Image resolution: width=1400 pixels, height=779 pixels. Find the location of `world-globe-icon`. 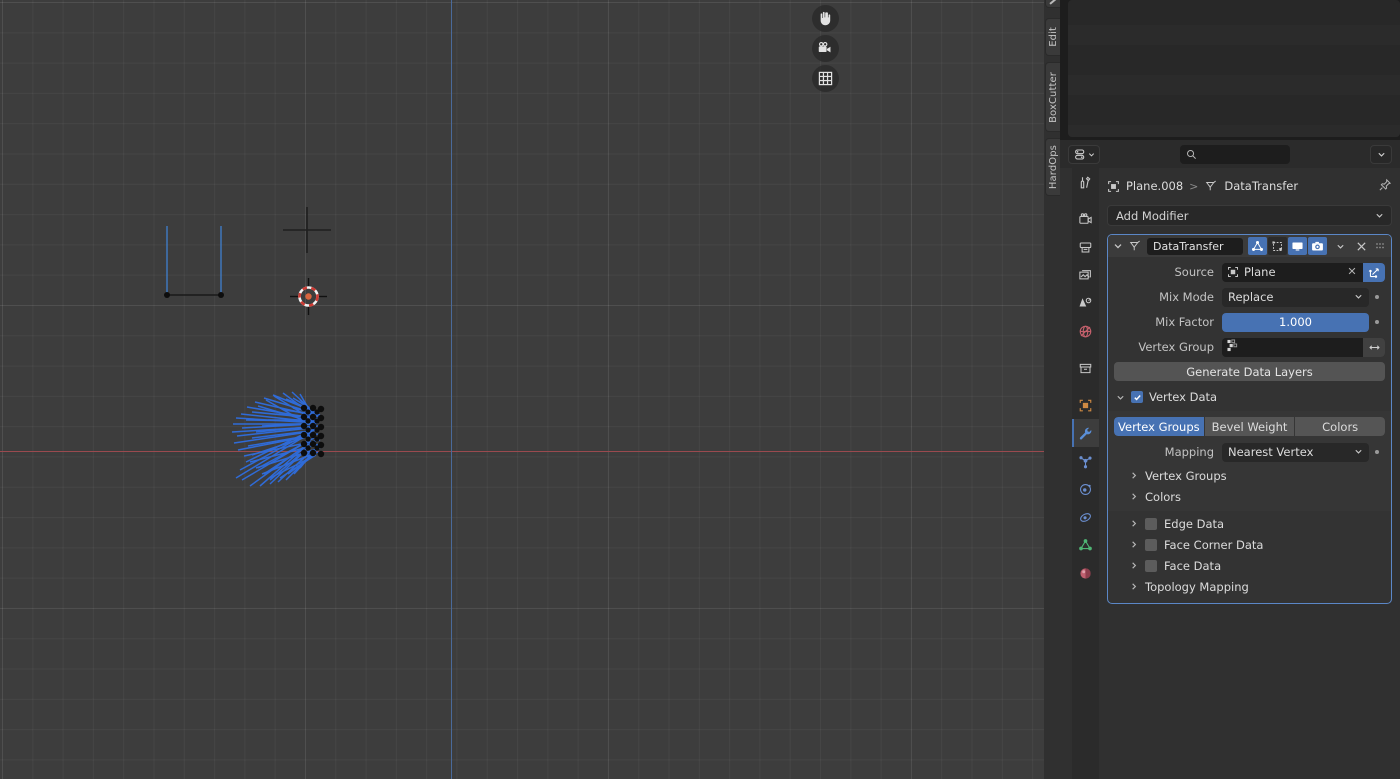

world-globe-icon is located at coordinates (1085, 331).